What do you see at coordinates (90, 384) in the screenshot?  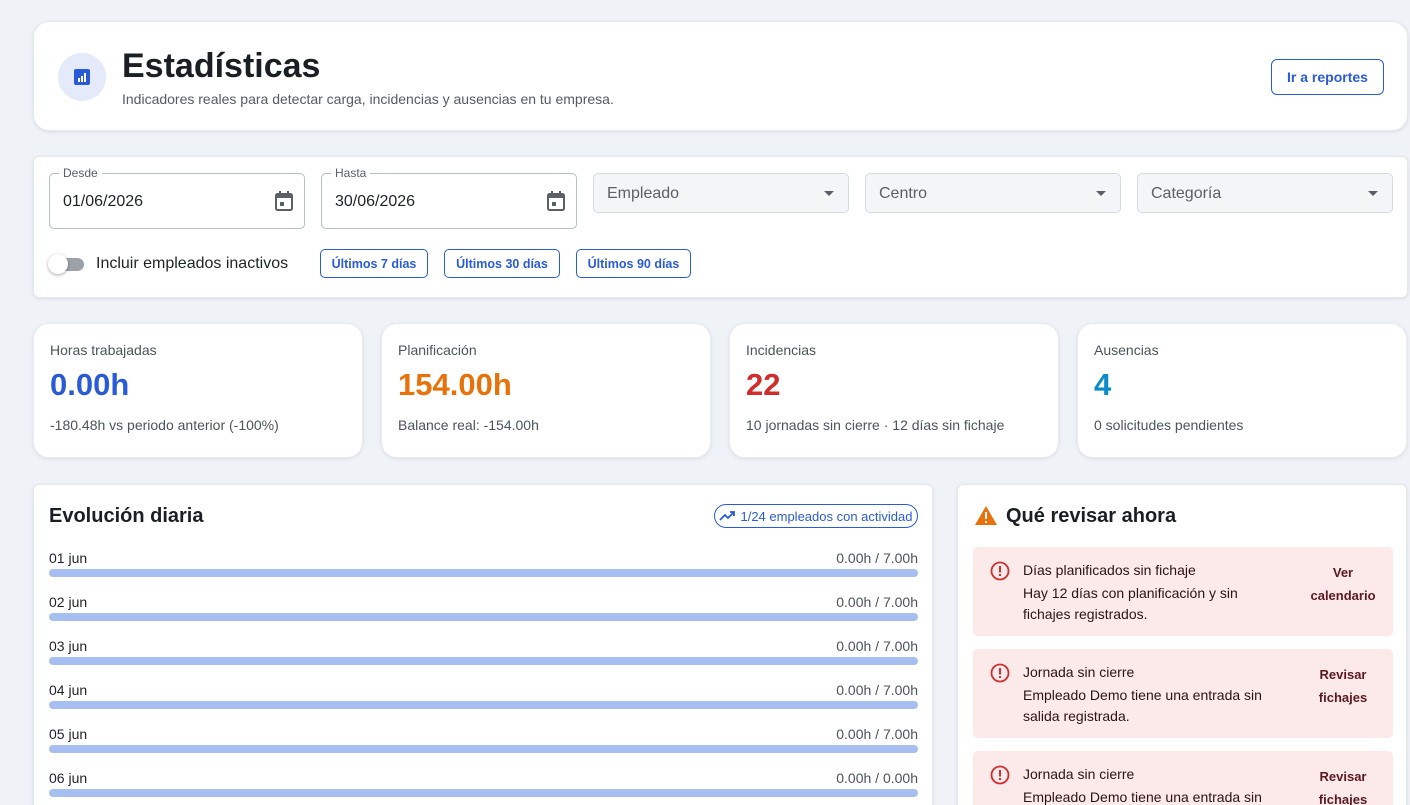 I see `kpi-value: 0.00h` at bounding box center [90, 384].